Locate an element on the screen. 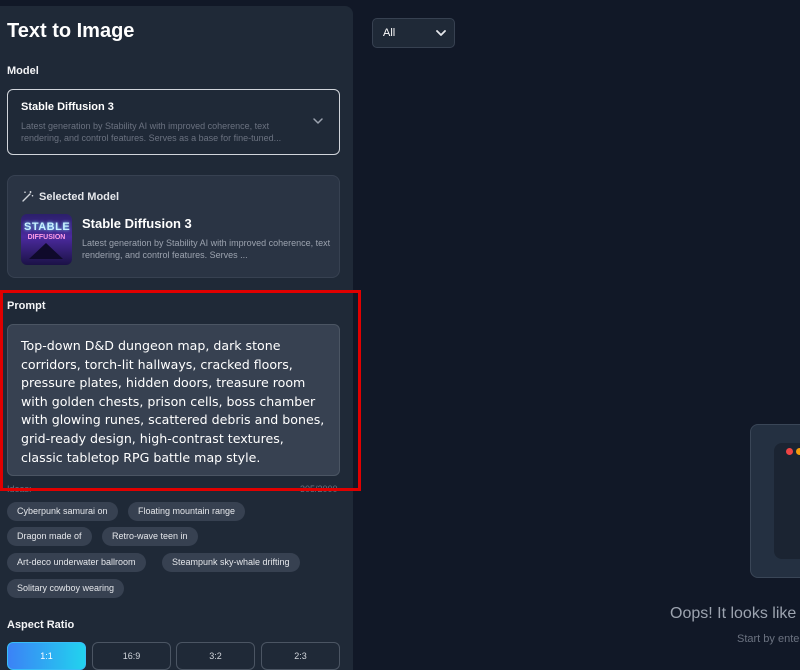 The width and height of the screenshot is (800, 670). selected-model-header: Selected Model is located at coordinates (70, 196).